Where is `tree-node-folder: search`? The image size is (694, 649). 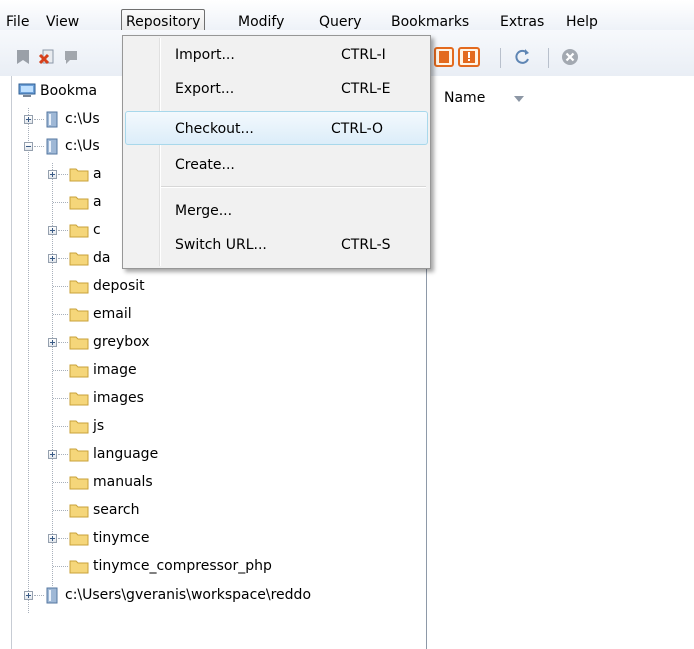
tree-node-folder: search is located at coordinates (122, 510).